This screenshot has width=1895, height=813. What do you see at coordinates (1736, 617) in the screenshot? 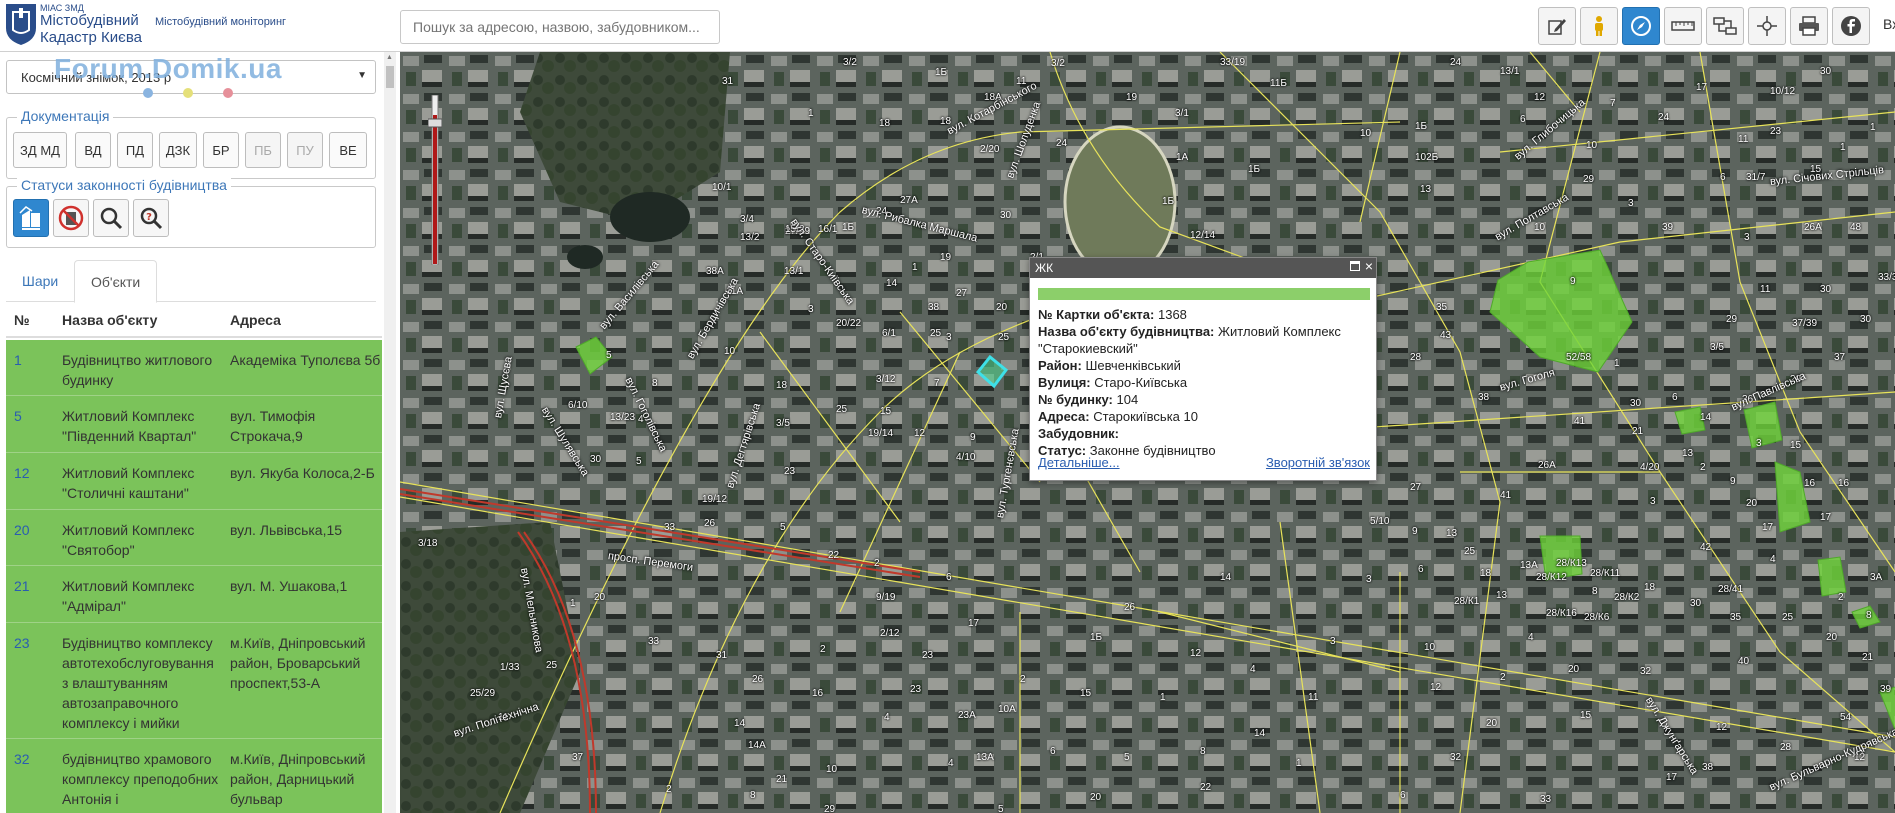
I see `house-number: 35` at bounding box center [1736, 617].